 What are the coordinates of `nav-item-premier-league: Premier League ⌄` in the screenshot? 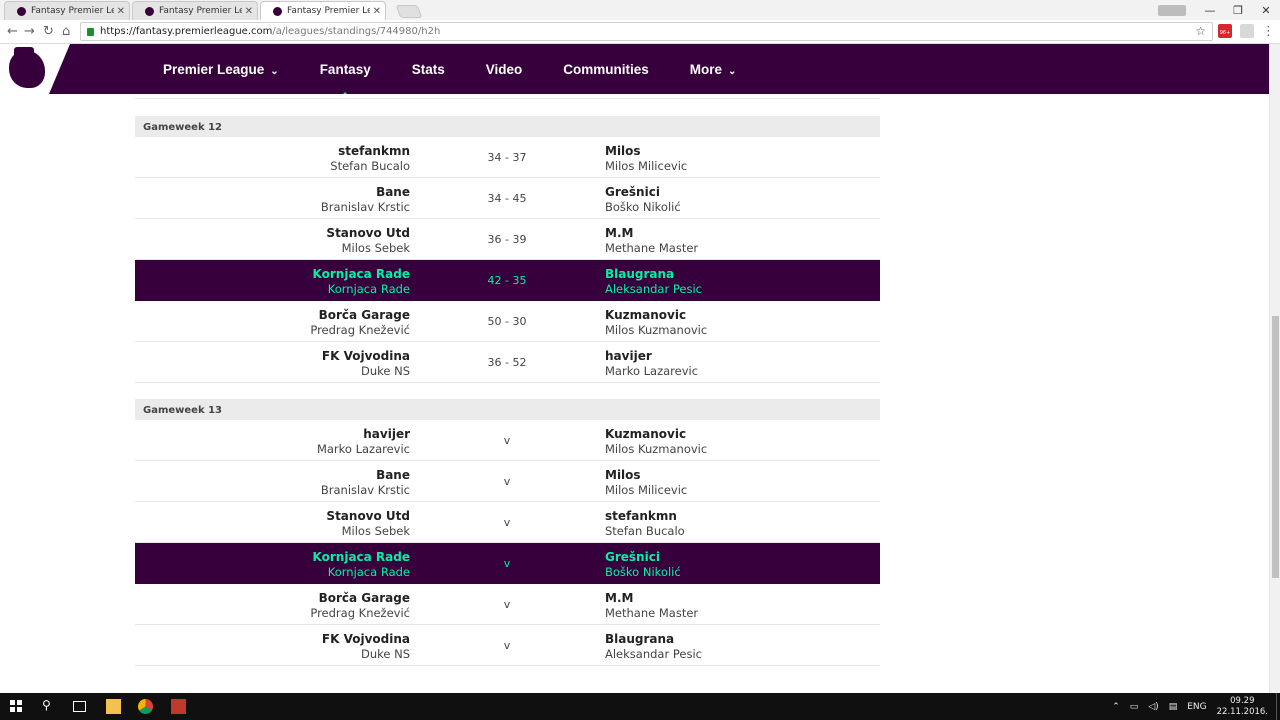 It's located at (221, 69).